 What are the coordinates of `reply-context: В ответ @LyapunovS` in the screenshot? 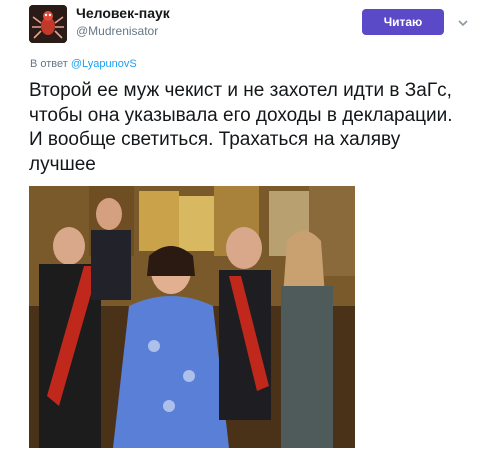 It's located at (83, 64).